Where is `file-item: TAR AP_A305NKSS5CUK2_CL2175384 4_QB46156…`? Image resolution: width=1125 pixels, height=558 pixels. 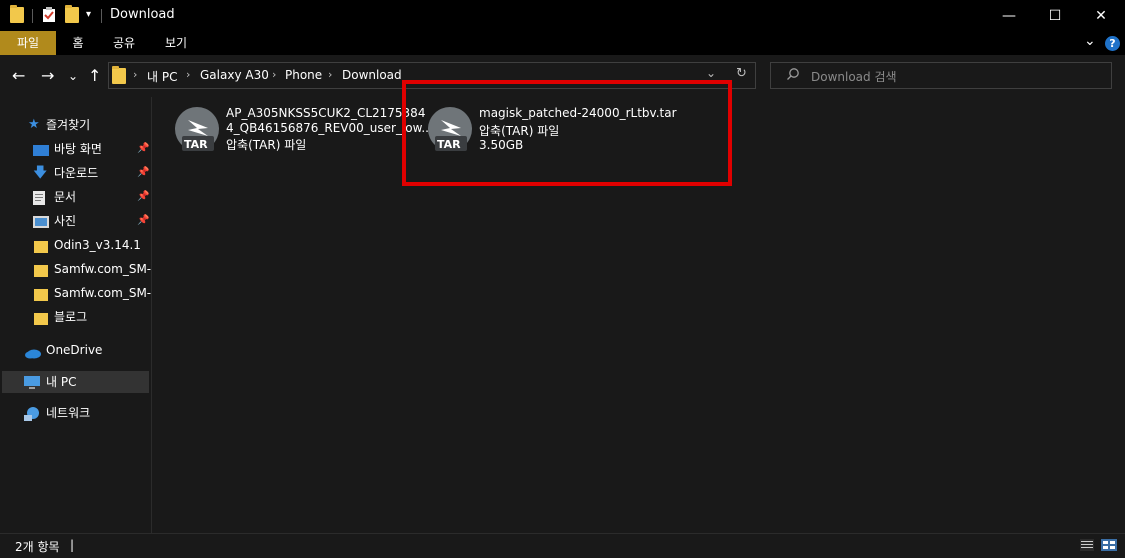 file-item: TAR AP_A305NKSS5CUK2_CL2175384 4_QB46156… is located at coordinates (303, 136).